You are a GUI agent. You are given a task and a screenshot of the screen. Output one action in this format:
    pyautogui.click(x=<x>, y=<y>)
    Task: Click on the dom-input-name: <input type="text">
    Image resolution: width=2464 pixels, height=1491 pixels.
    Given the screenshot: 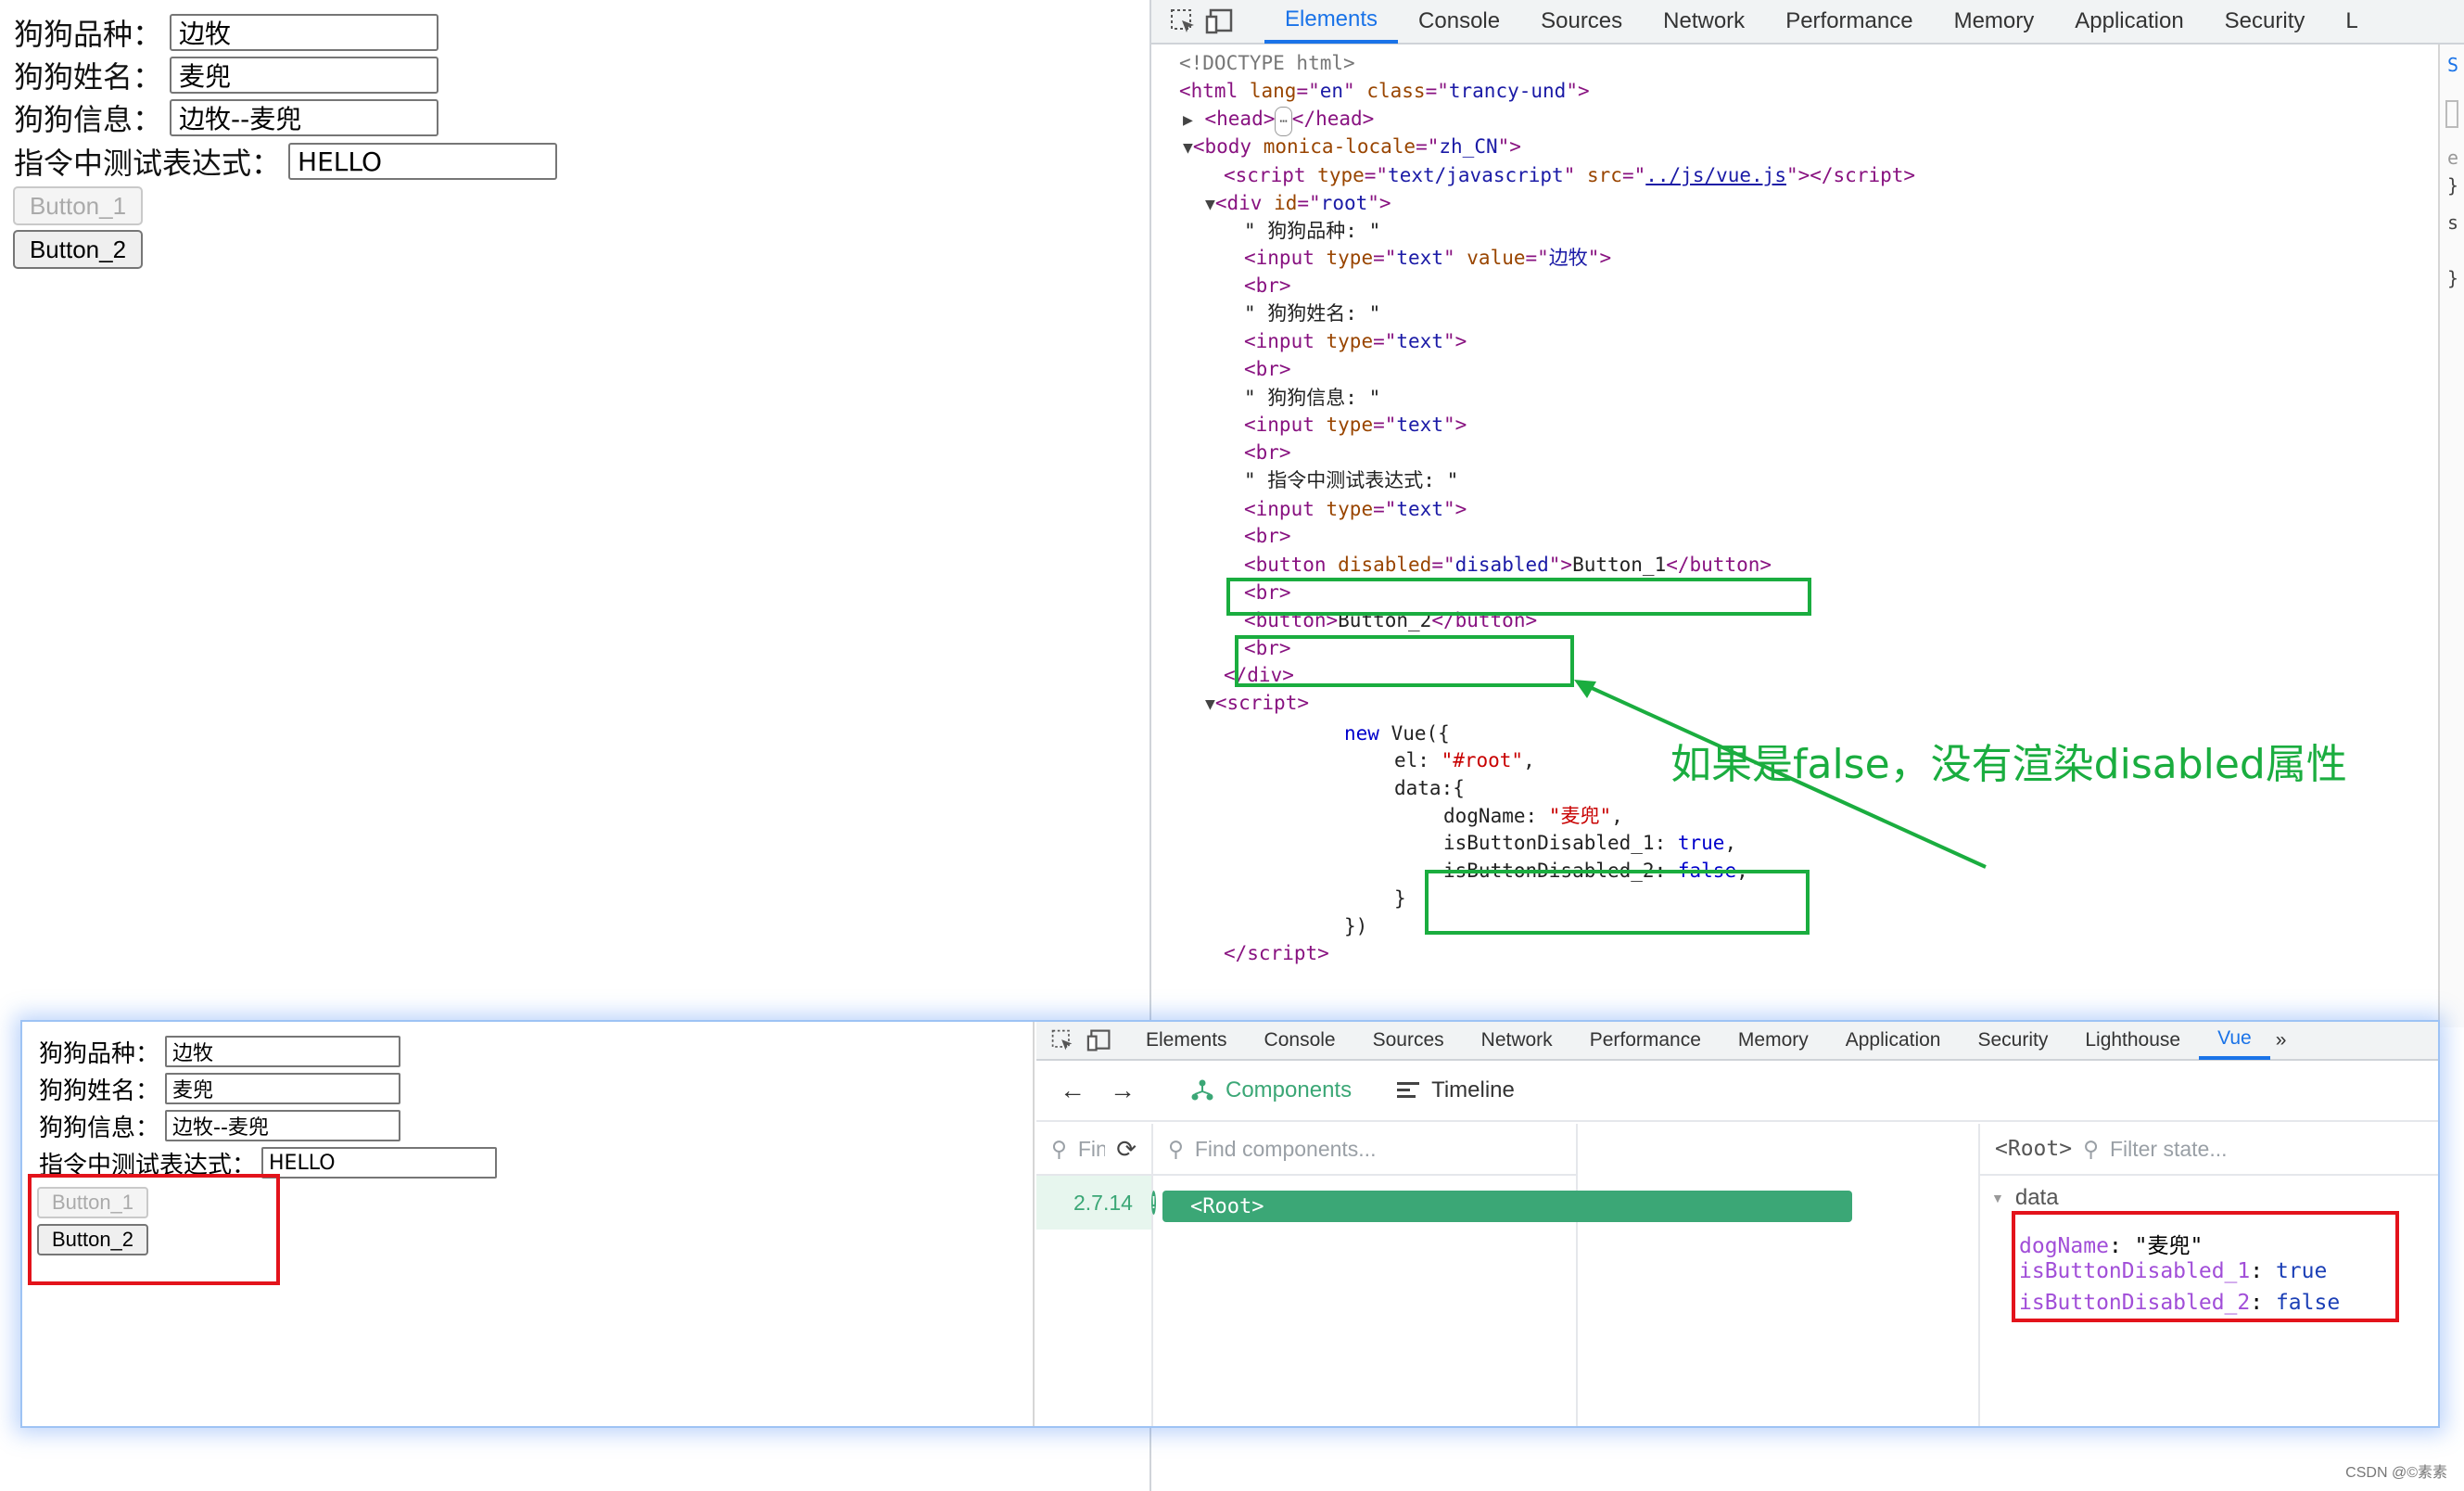 What is the action you would take?
    pyautogui.click(x=1355, y=341)
    